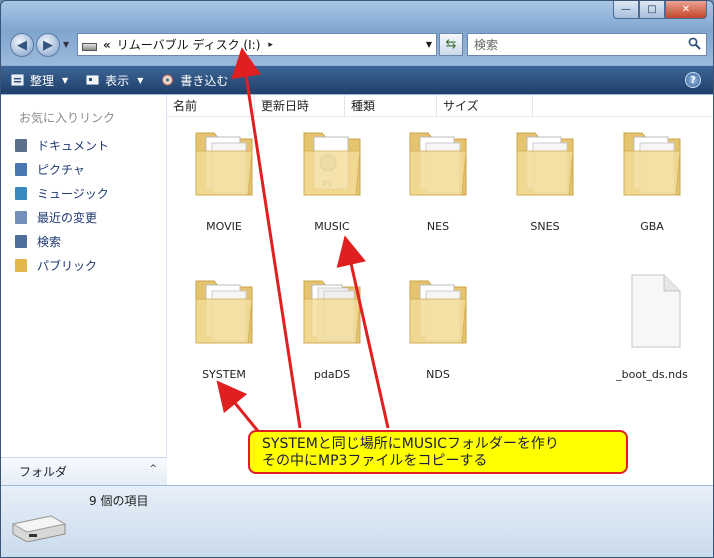 The height and width of the screenshot is (558, 714). What do you see at coordinates (49, 241) in the screenshot?
I see `sidebar-item-label: 検索` at bounding box center [49, 241].